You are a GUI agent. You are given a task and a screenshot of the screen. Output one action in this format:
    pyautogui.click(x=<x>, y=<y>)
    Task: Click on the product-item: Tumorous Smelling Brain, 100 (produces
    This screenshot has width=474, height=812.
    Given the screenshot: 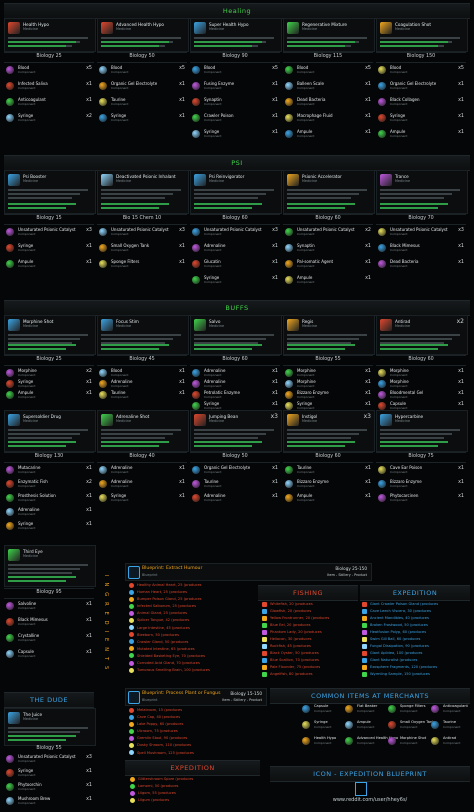 What is the action you would take?
    pyautogui.click(x=169, y=670)
    